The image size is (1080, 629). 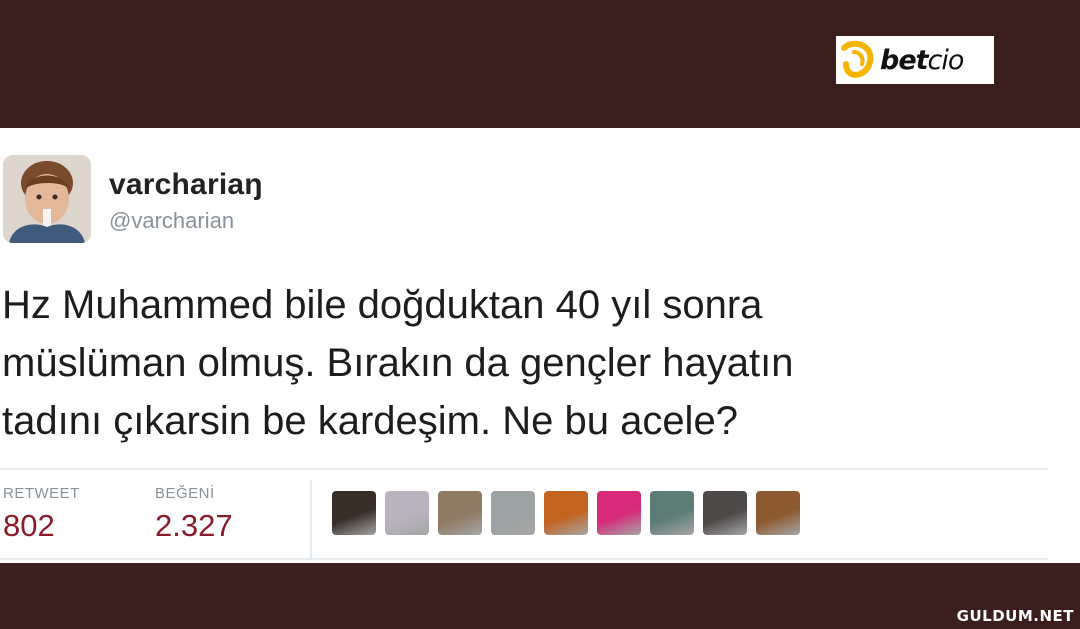 What do you see at coordinates (857, 59) in the screenshot?
I see `betcio-mark-icon` at bounding box center [857, 59].